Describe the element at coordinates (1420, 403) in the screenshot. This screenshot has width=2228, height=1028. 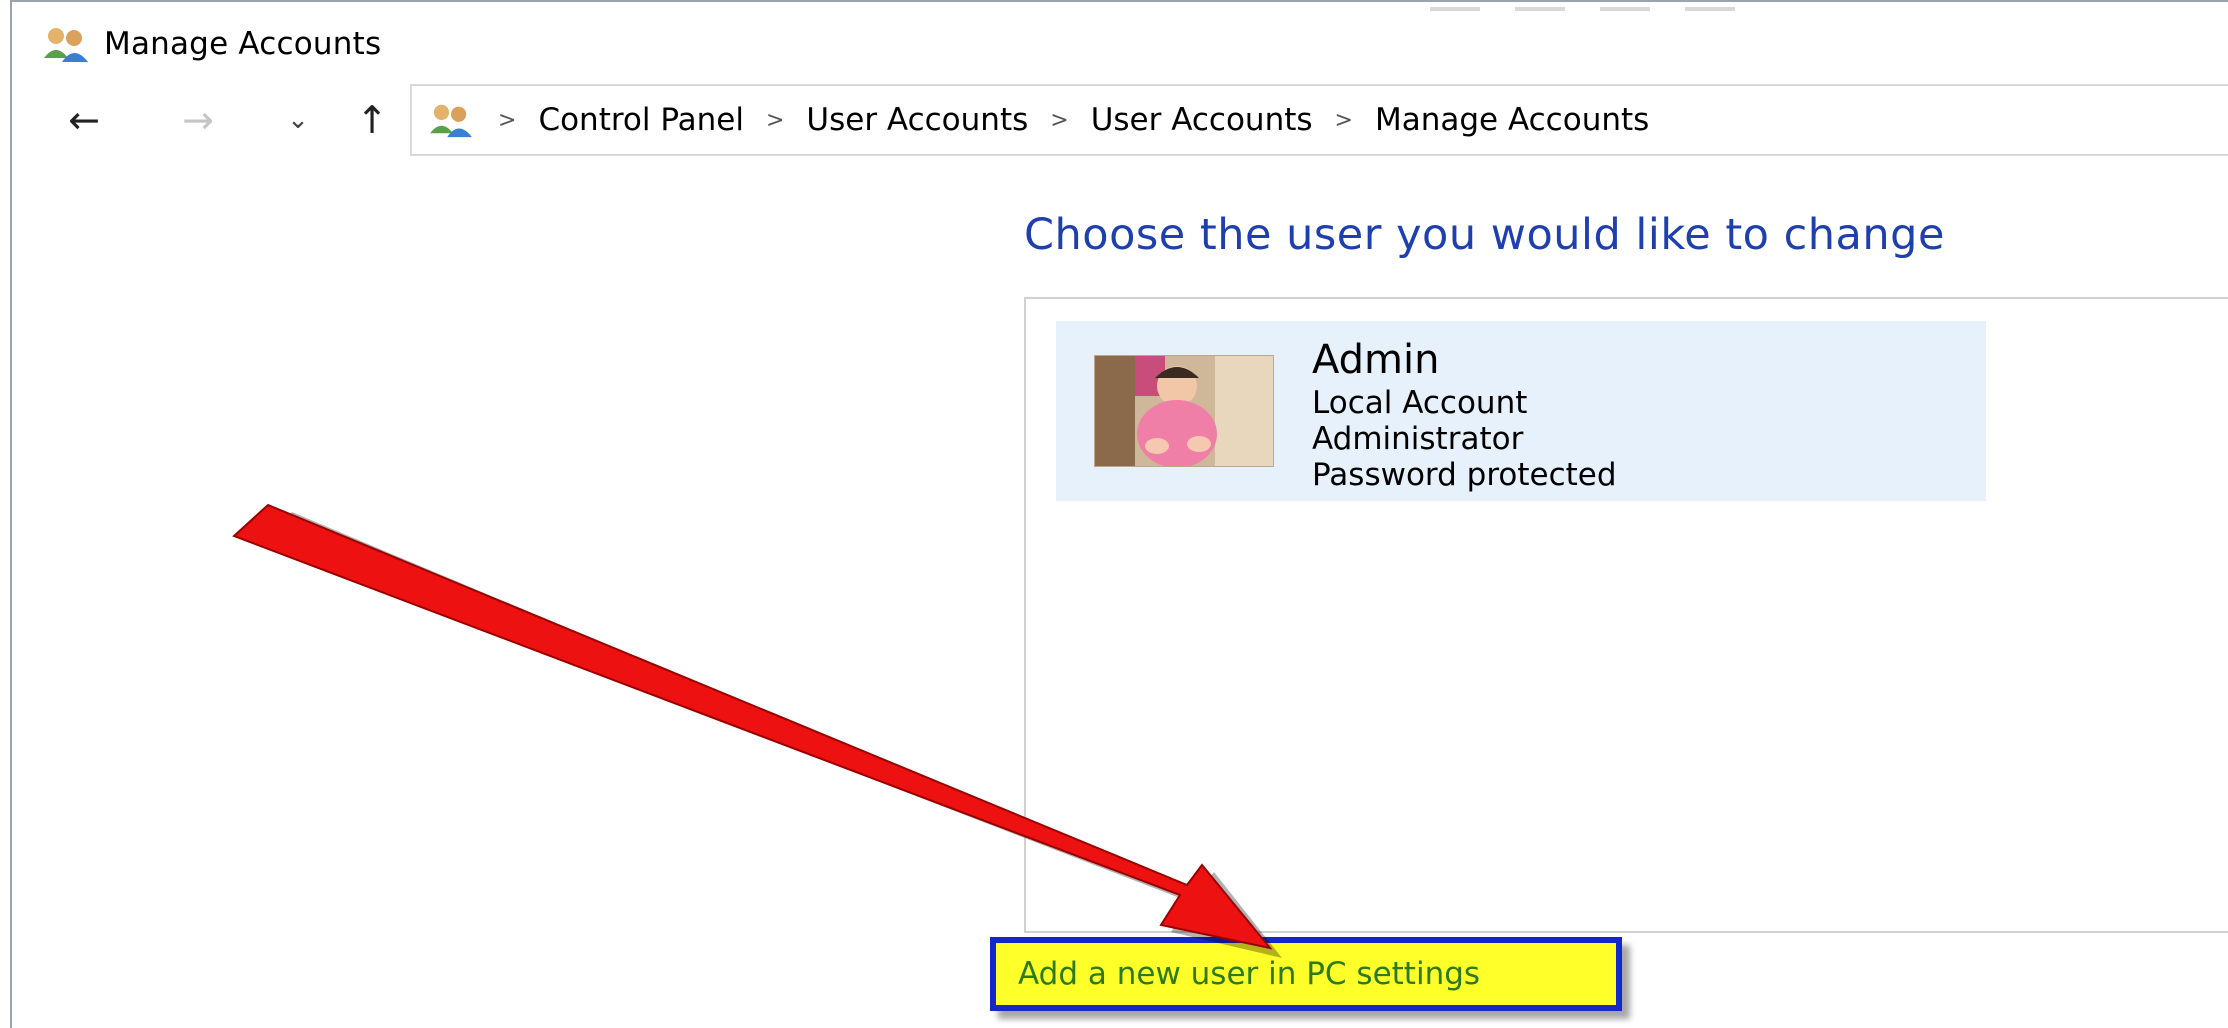
I see `account-type: Local Account` at that location.